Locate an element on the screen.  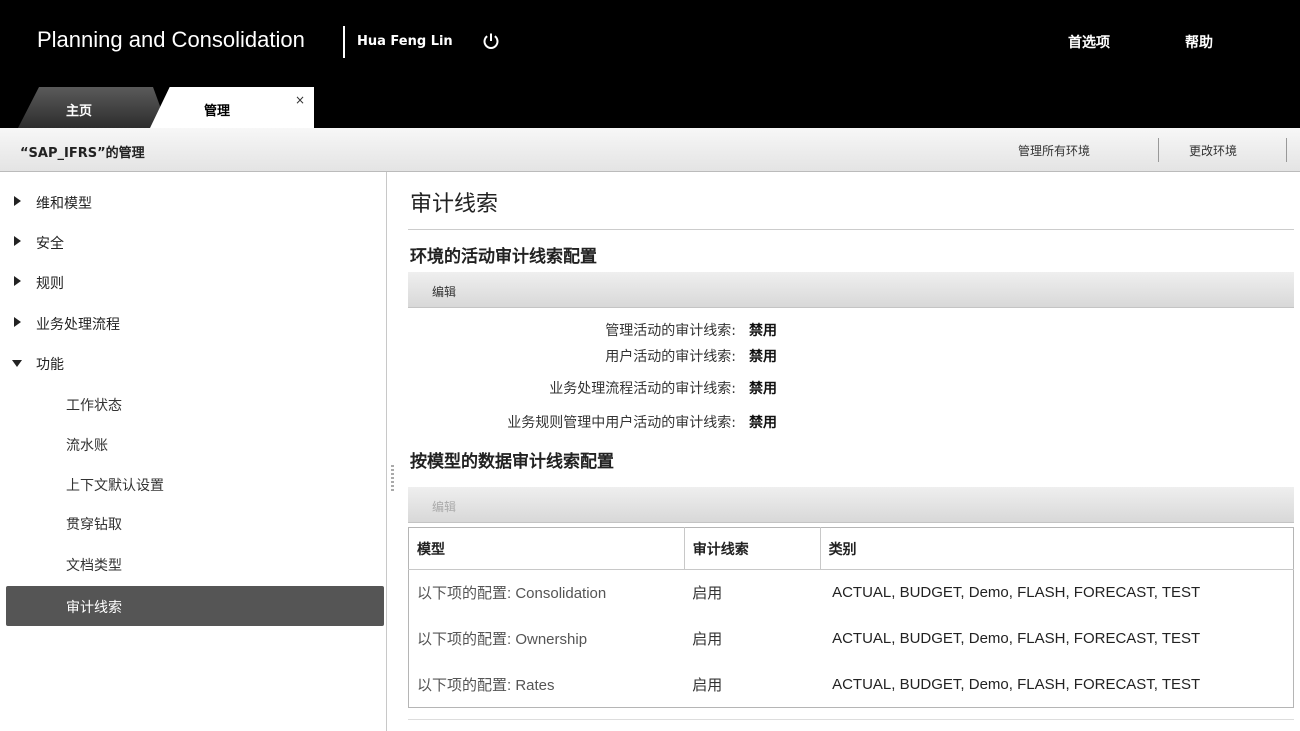
setting-value-business-rules-activity: 禁用 is located at coordinates (763, 423).